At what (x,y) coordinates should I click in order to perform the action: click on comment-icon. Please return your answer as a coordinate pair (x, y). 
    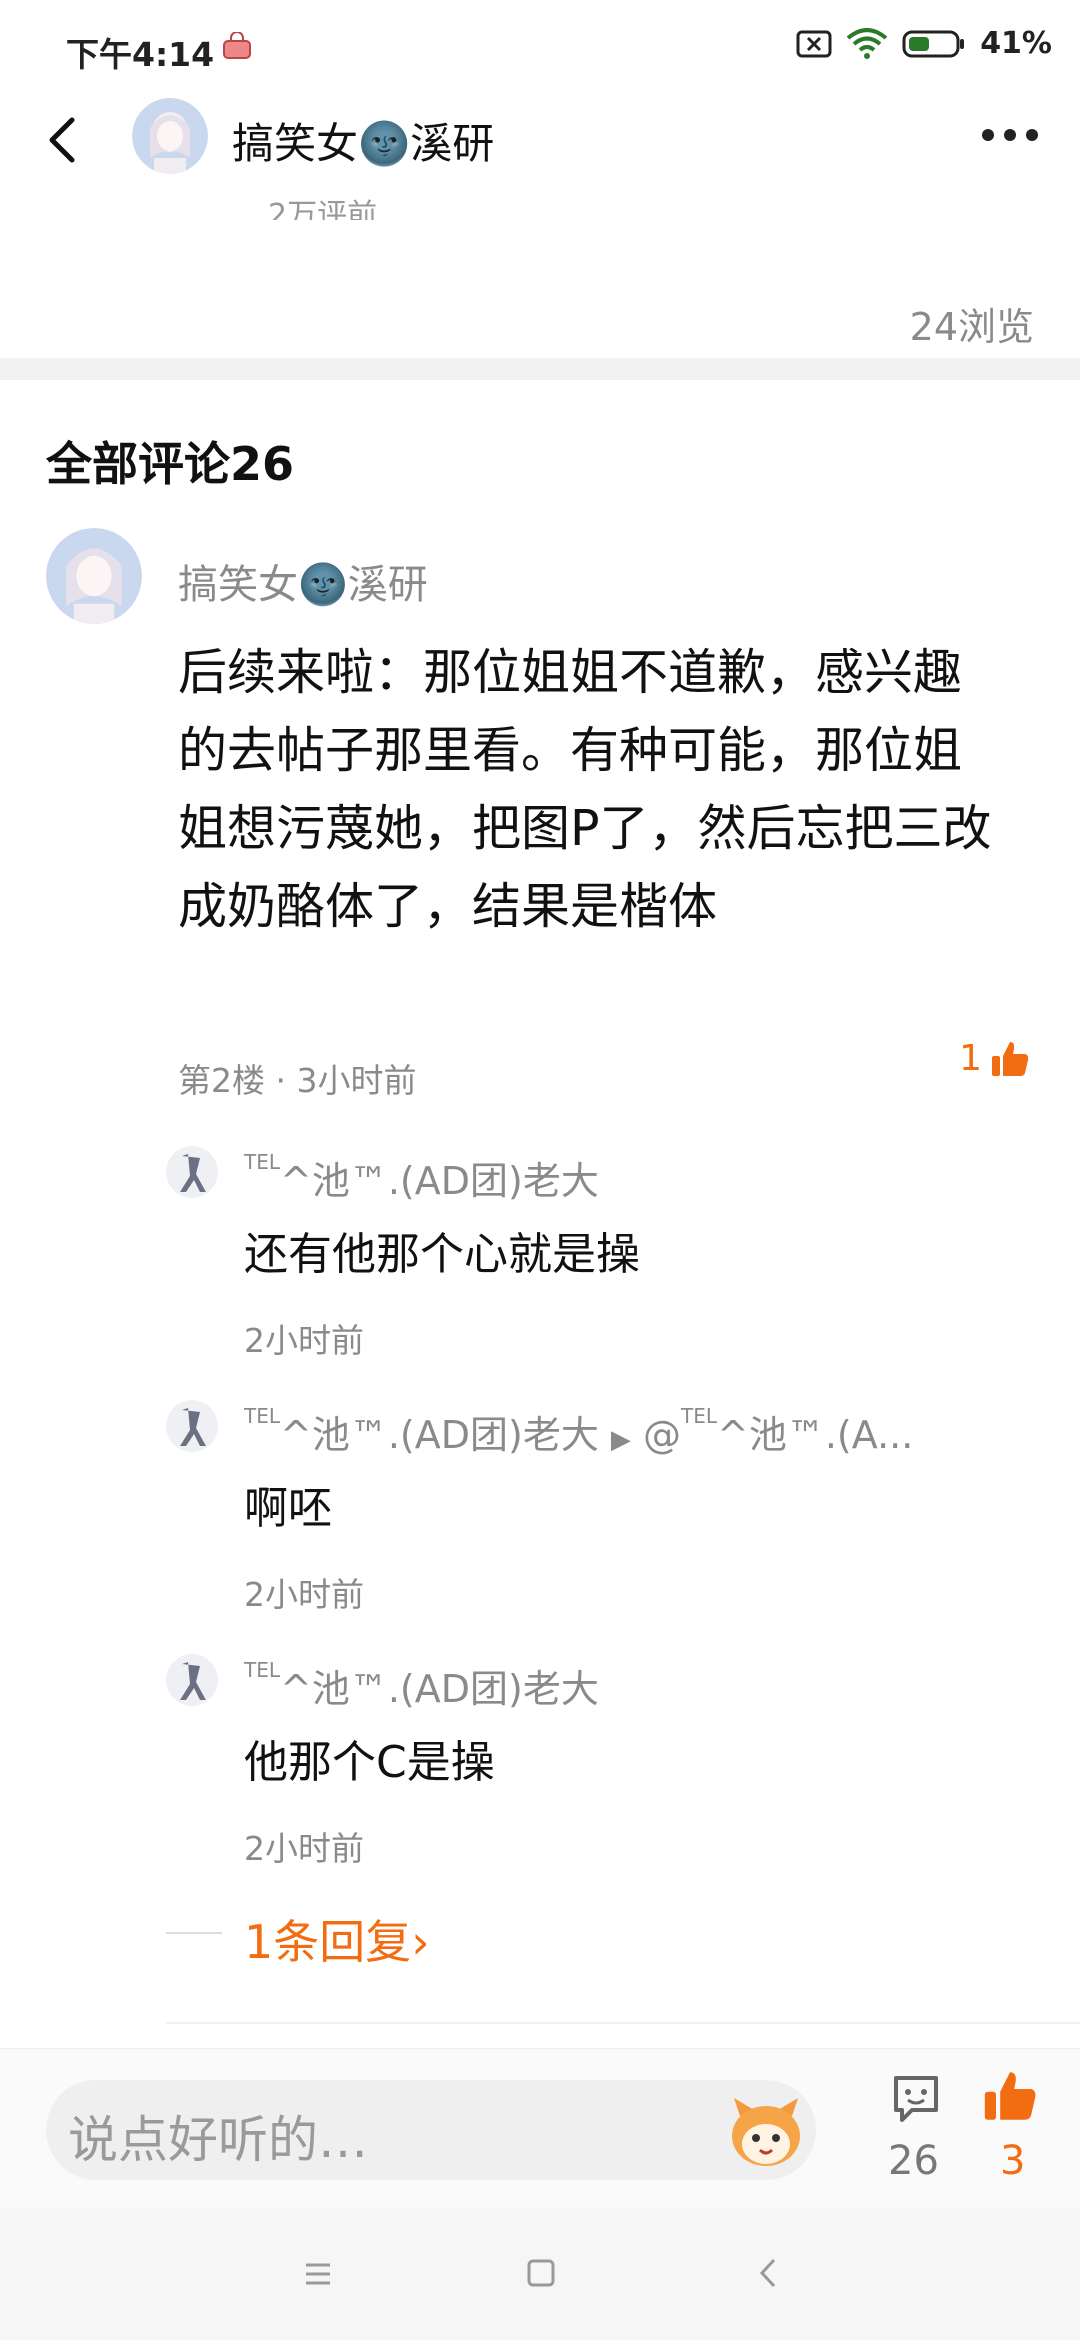
    Looking at the image, I should click on (916, 2098).